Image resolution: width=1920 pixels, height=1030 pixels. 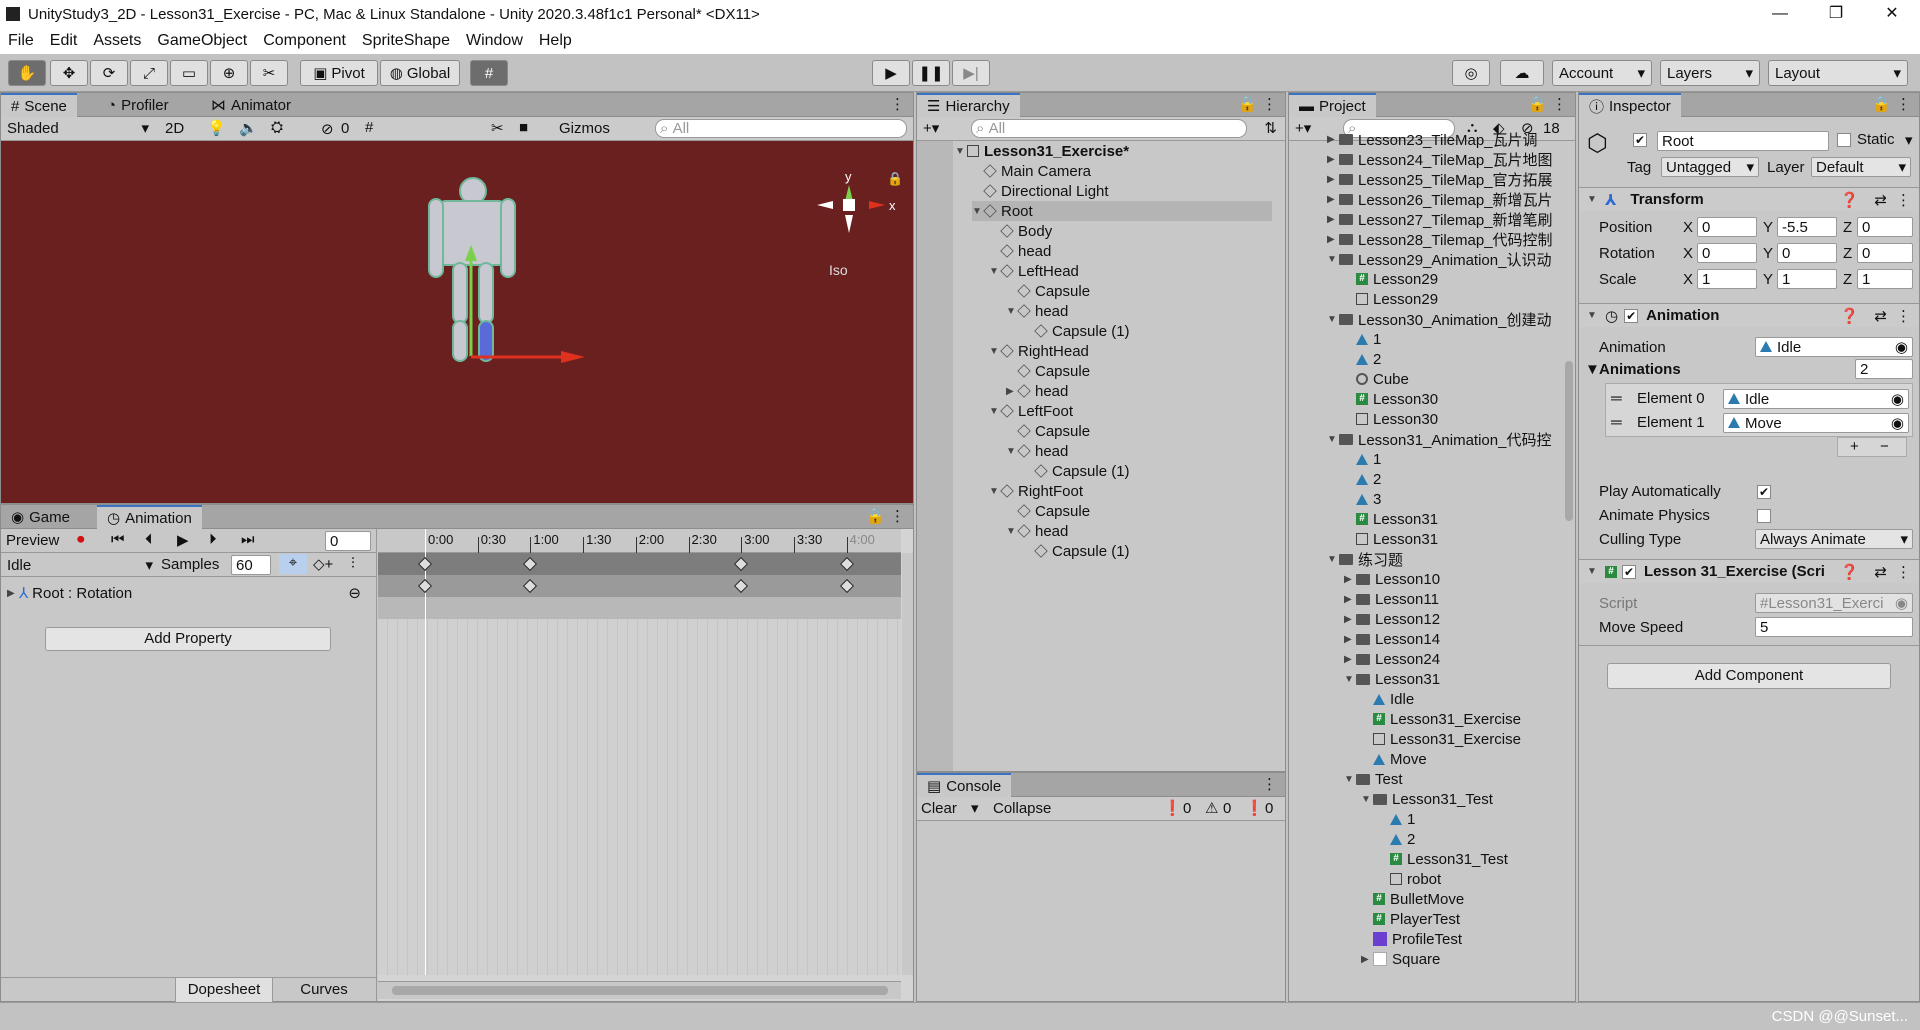 I want to click on menu-component: Component, so click(x=304, y=41).